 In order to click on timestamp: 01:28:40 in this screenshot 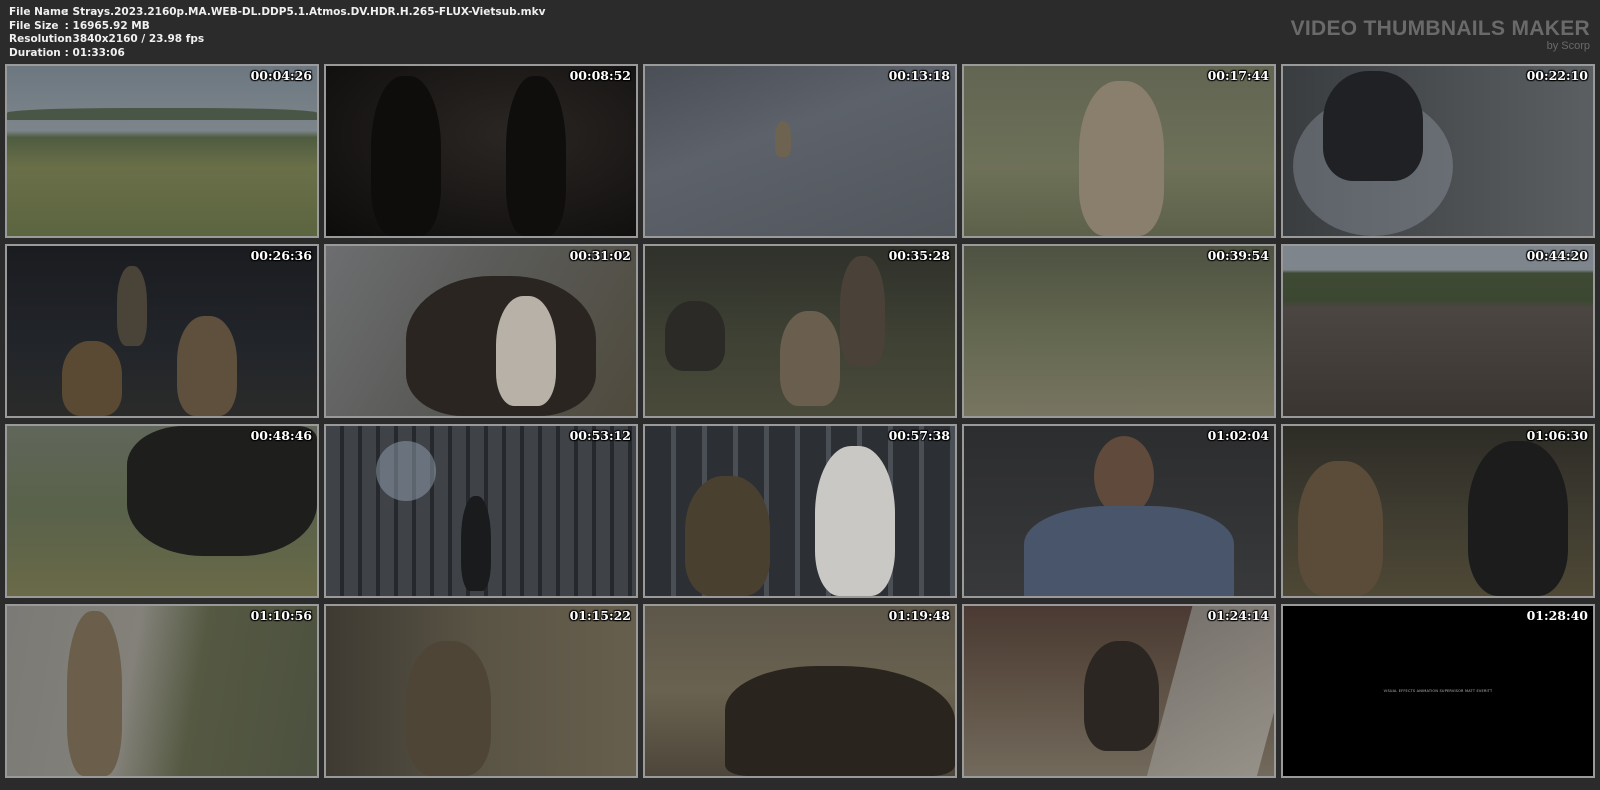, I will do `click(1557, 615)`.